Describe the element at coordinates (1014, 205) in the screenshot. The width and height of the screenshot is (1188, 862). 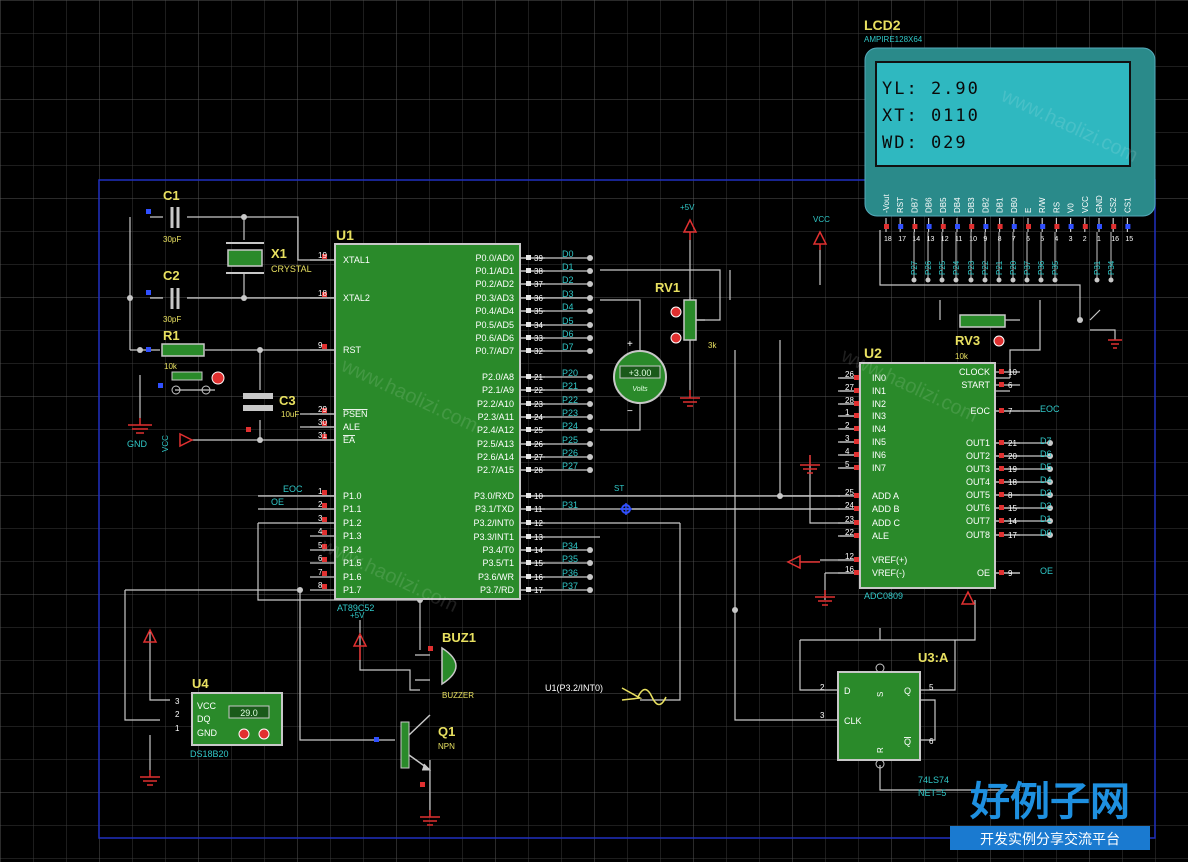
I see `lcd-pin-name: DB0` at that location.